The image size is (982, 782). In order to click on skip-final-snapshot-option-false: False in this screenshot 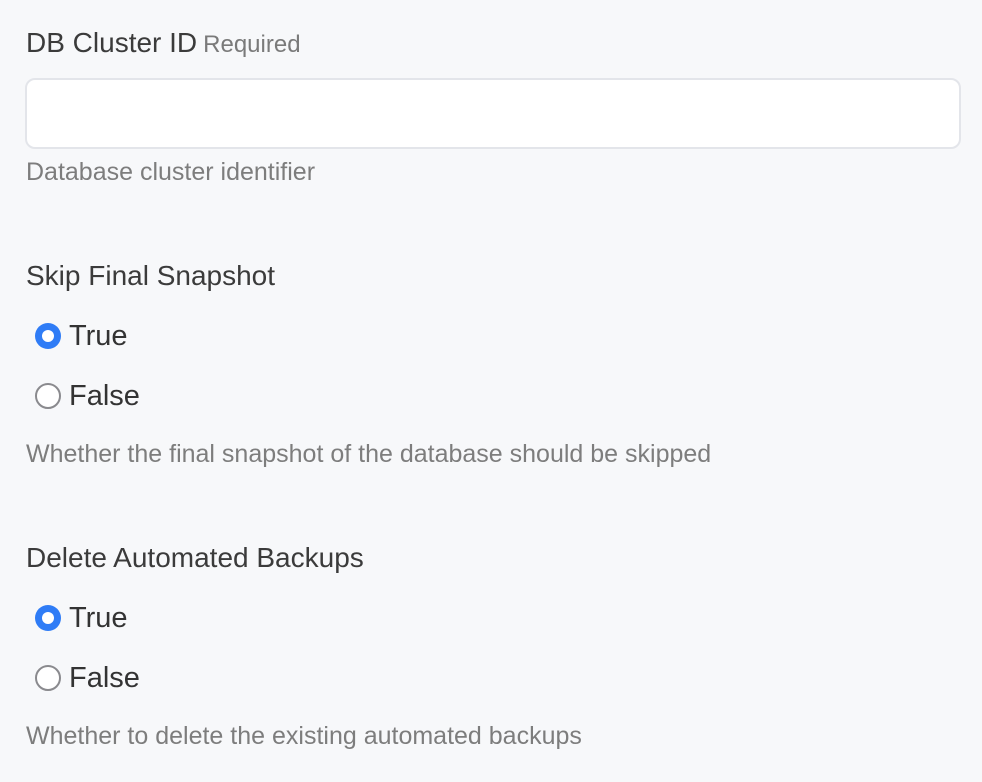, I will do `click(83, 396)`.